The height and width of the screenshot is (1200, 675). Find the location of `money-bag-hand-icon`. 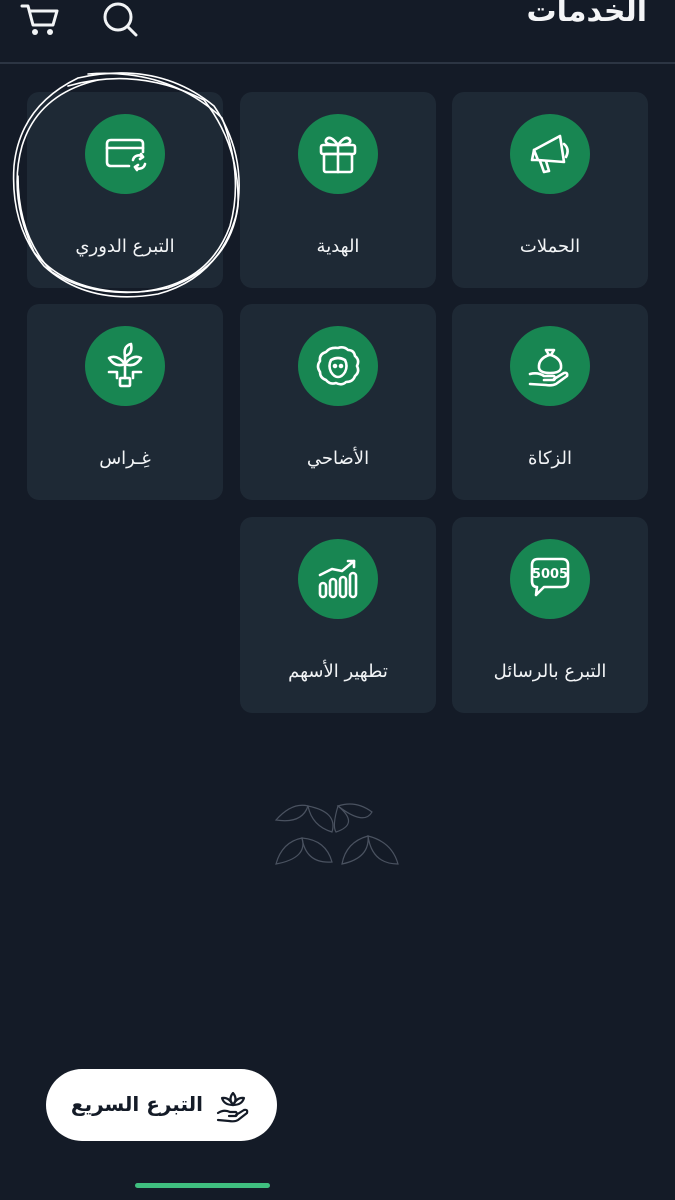

money-bag-hand-icon is located at coordinates (550, 366).